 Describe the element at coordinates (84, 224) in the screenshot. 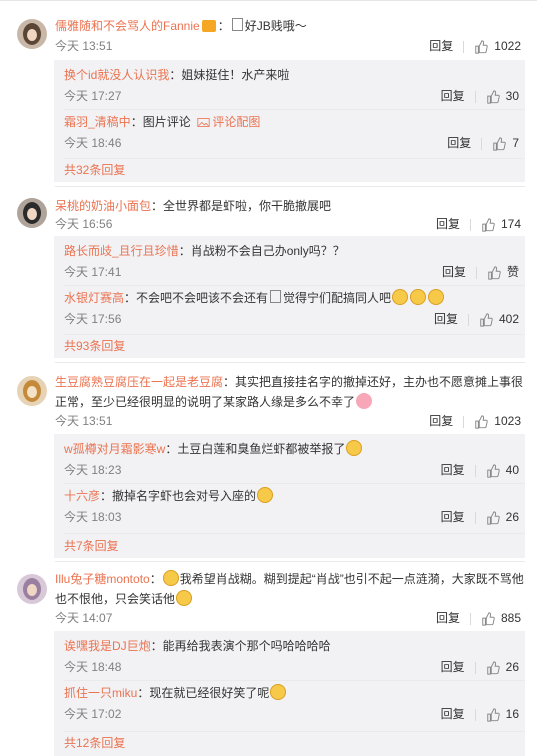

I see `comment-time: 今天 16:56` at that location.